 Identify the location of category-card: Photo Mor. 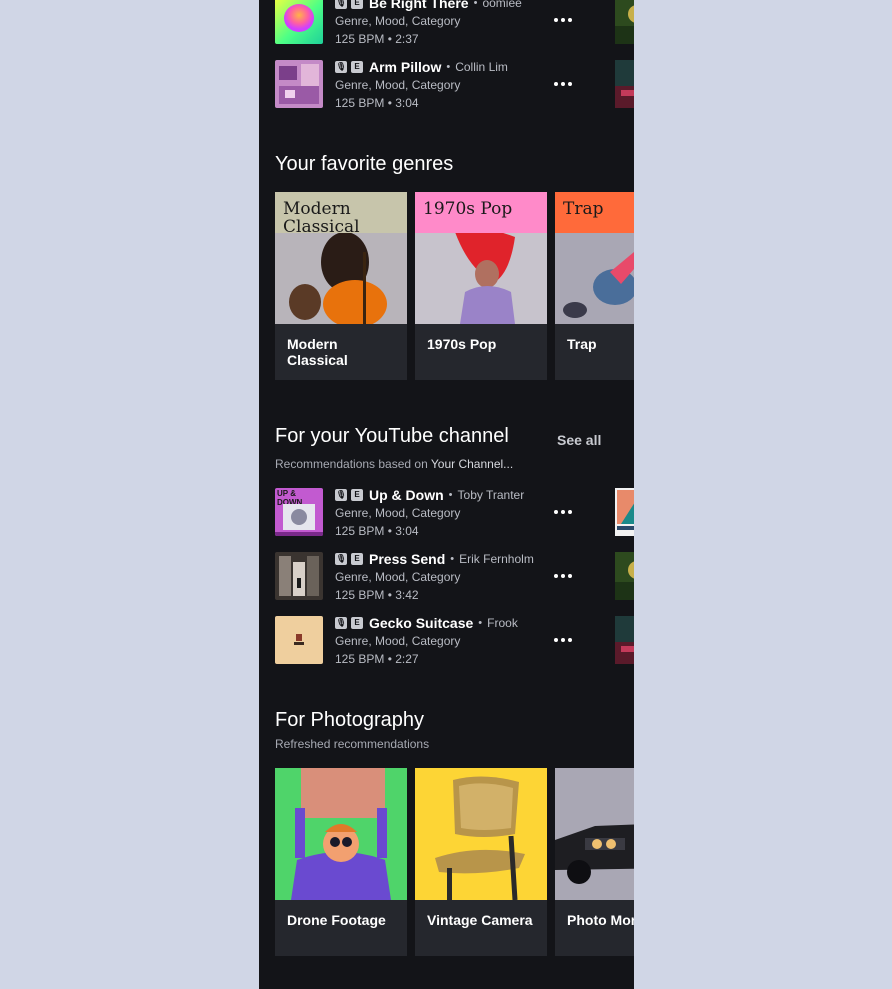
(594, 862).